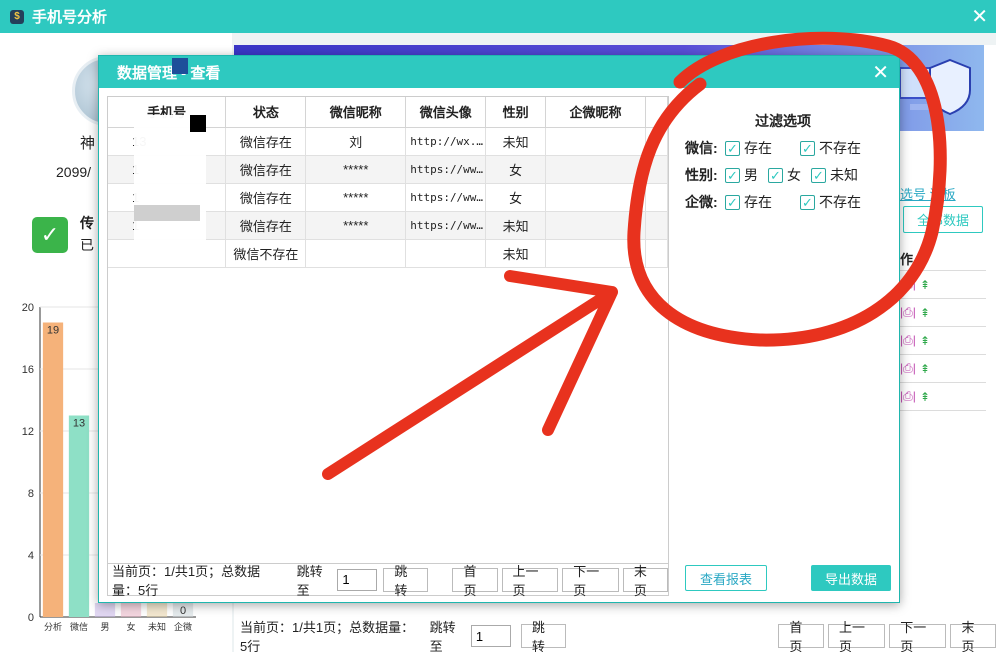 This screenshot has height=652, width=996. What do you see at coordinates (834, 175) in the screenshot?
I see `unknown-checkbox: ✓ 未知` at bounding box center [834, 175].